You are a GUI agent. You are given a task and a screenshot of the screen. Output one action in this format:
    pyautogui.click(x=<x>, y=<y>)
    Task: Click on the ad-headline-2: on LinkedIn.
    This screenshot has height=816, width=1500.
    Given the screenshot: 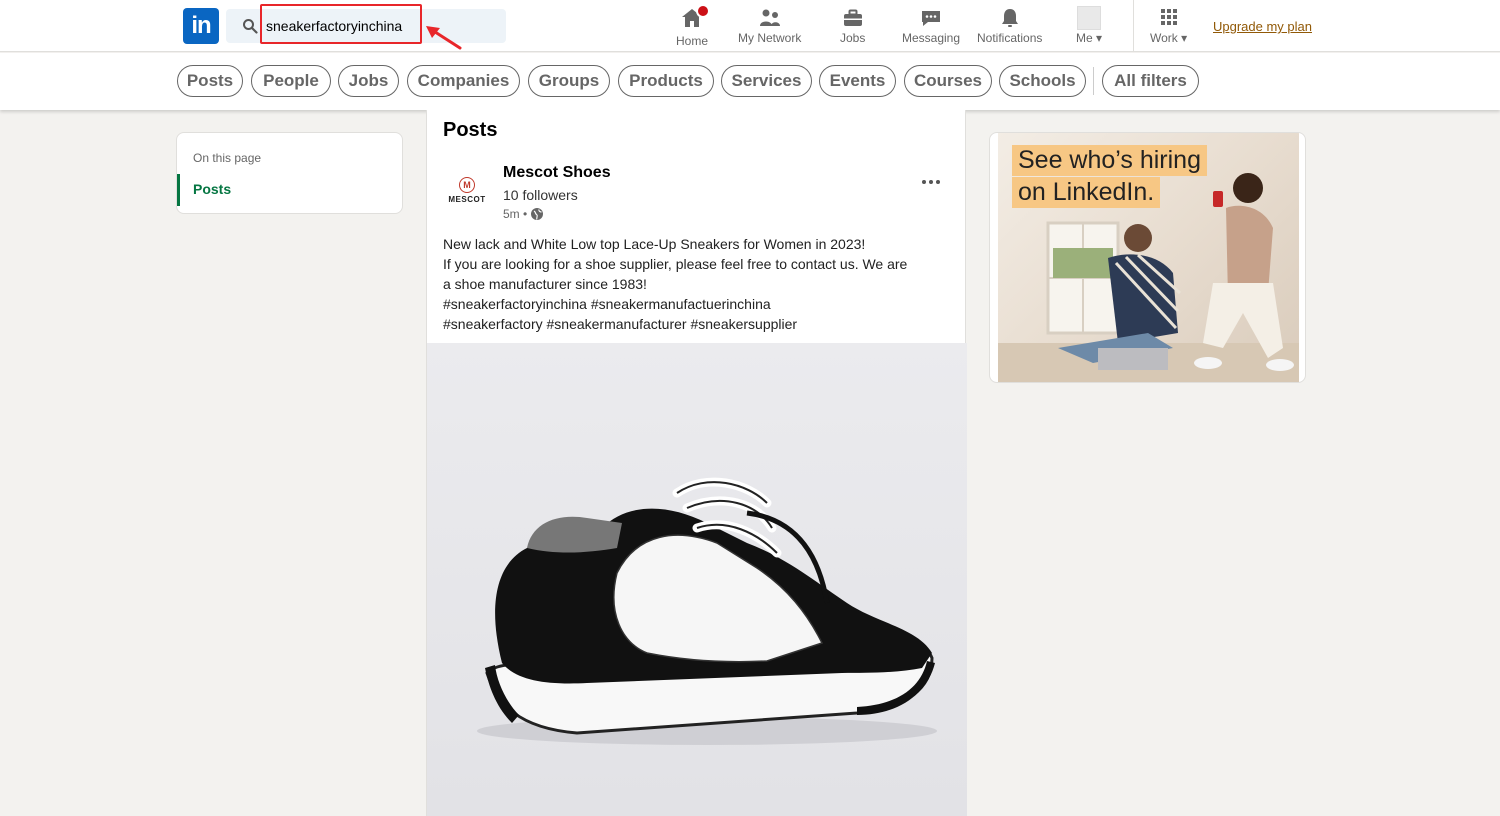 What is the action you would take?
    pyautogui.click(x=1086, y=192)
    